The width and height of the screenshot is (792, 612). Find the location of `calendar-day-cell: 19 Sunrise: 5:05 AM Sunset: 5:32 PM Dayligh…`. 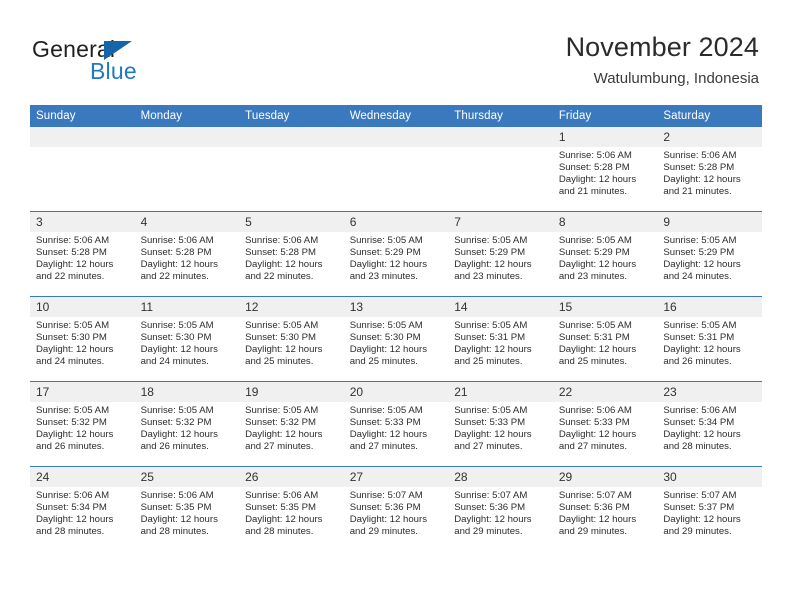

calendar-day-cell: 19 Sunrise: 5:05 AM Sunset: 5:32 PM Dayligh… is located at coordinates (291, 424).